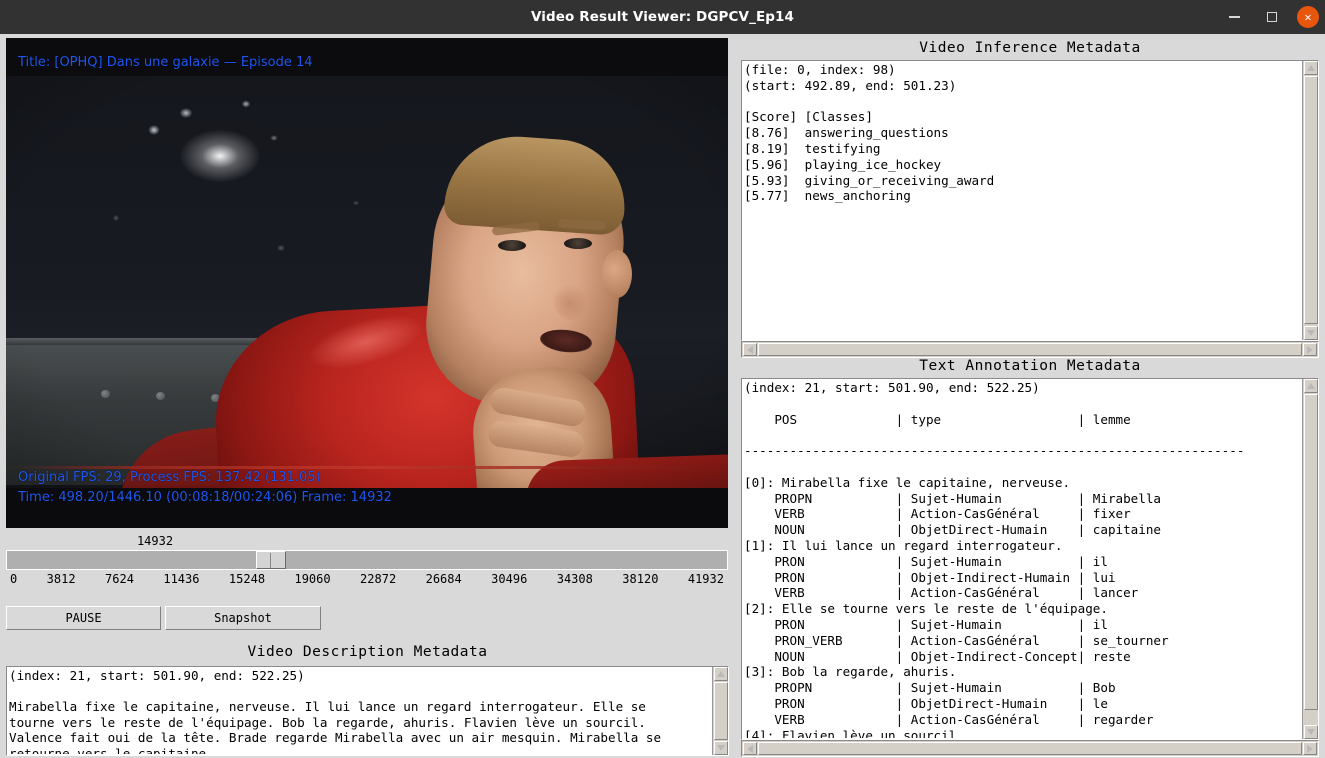 The image size is (1325, 758). I want to click on frame-slider-tick-label: 34308, so click(574, 579).